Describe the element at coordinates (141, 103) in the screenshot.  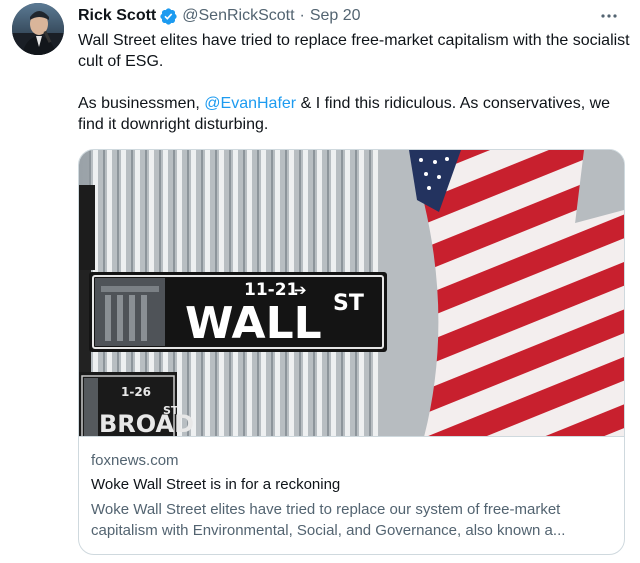
I see `tweet-text-prefix: As businessmen,` at that location.